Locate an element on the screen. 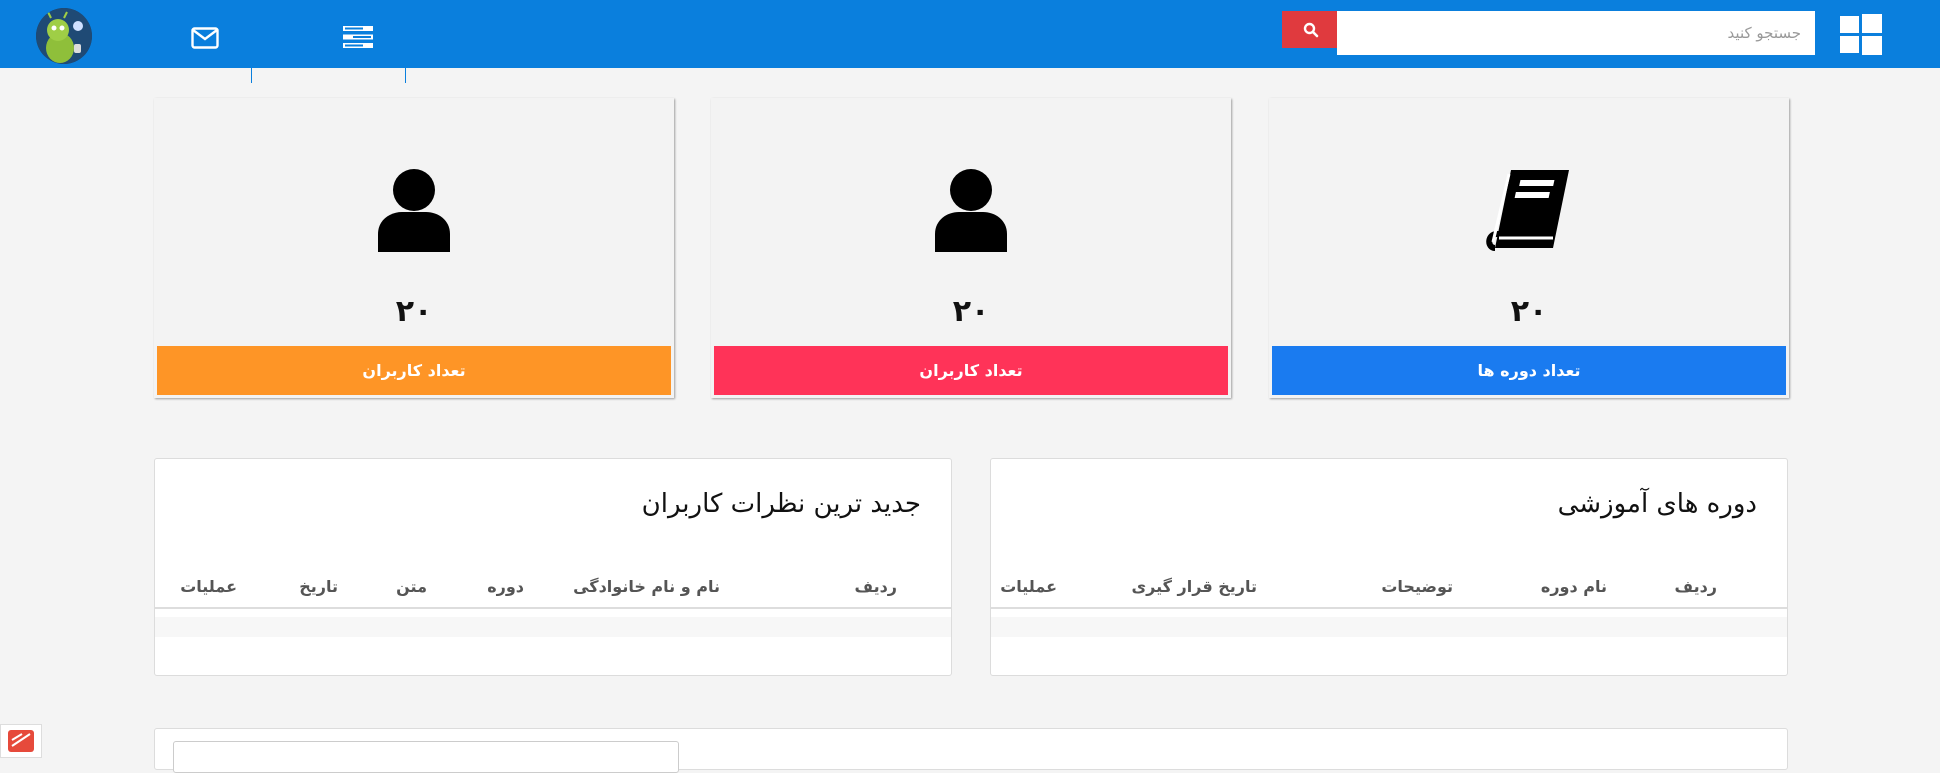  column-header: متن is located at coordinates (411, 586).